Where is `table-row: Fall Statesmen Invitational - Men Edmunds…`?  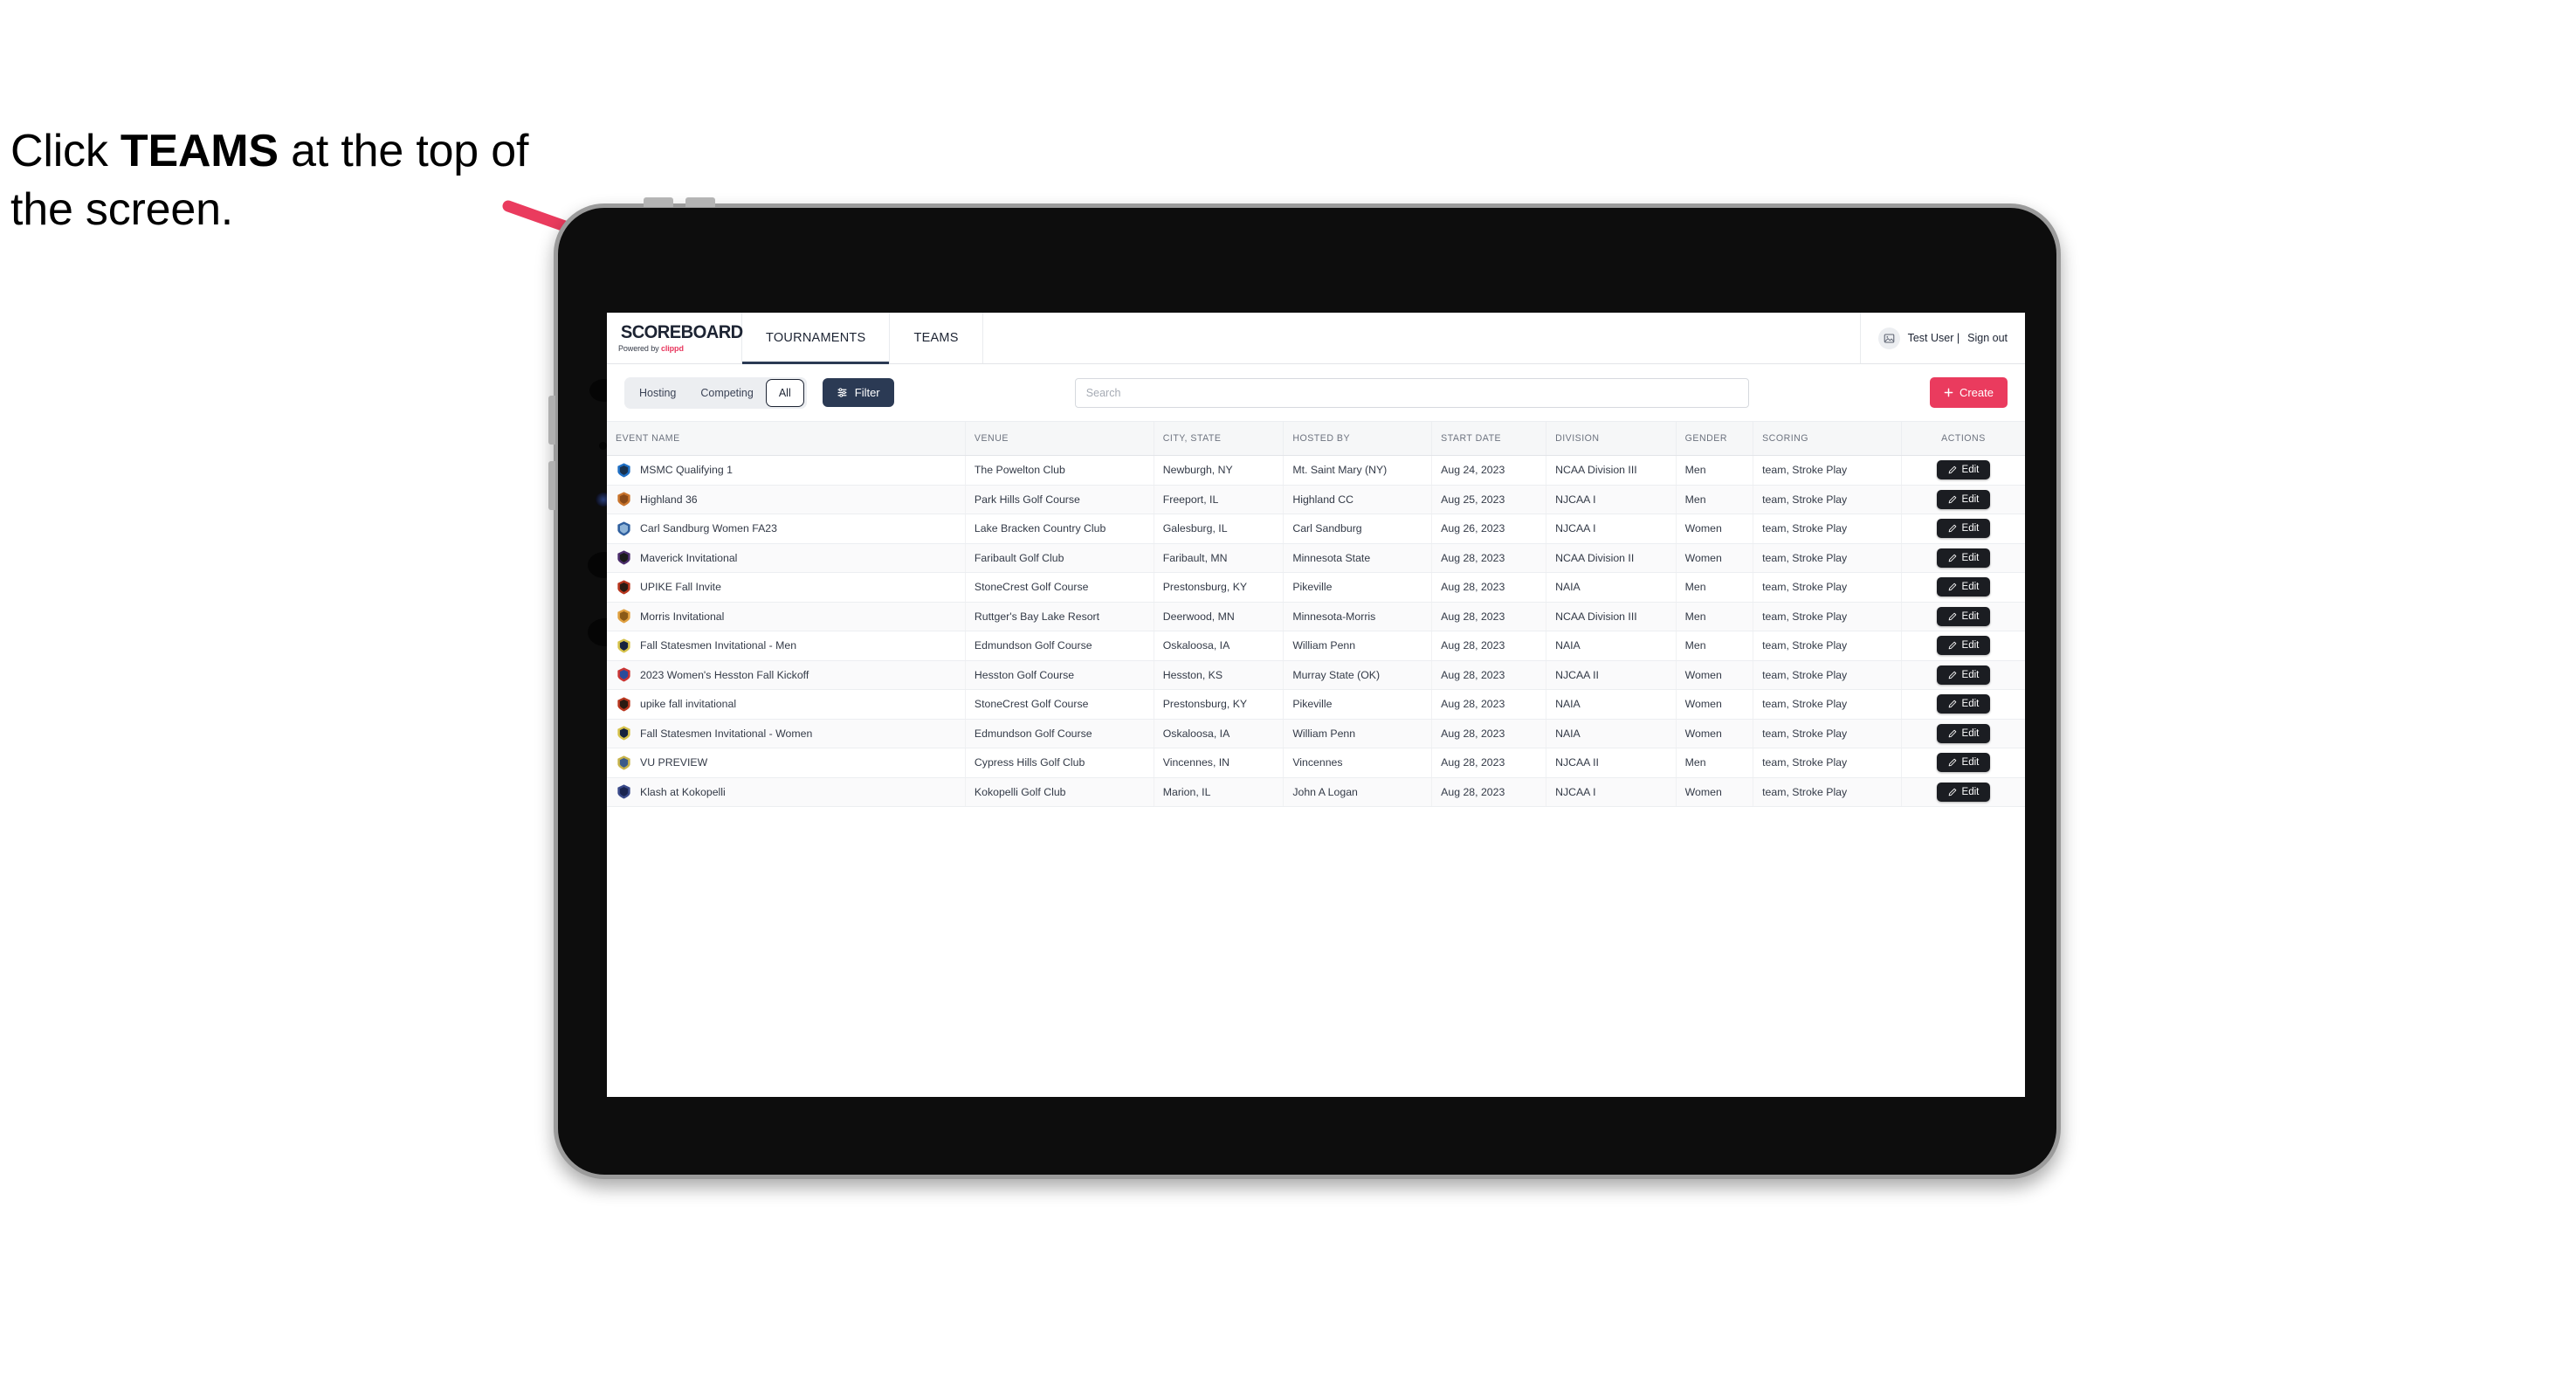 table-row: Fall Statesmen Invitational - Men Edmunds… is located at coordinates (1316, 646).